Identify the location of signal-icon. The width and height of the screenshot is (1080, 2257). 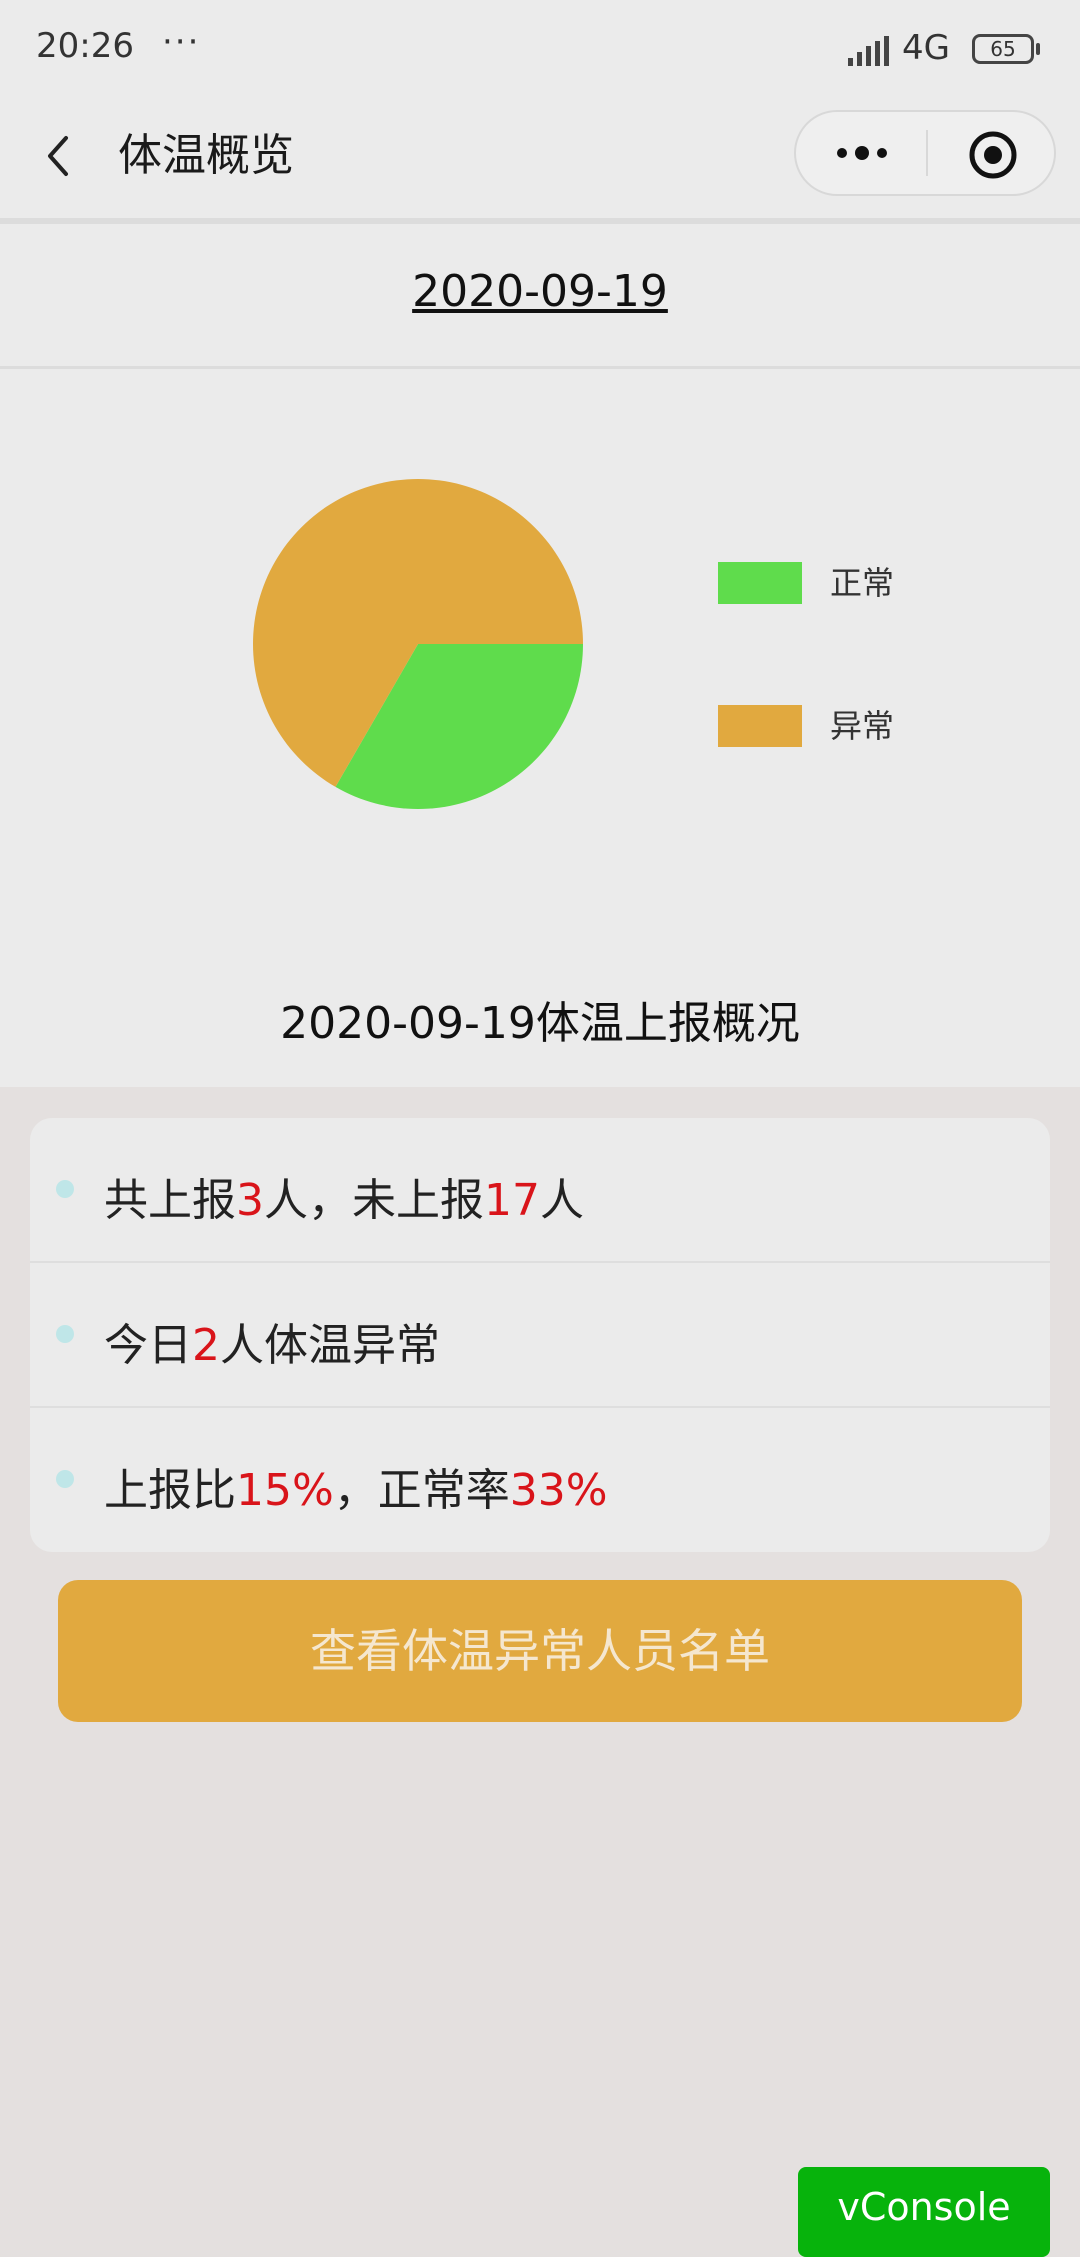
(868, 51).